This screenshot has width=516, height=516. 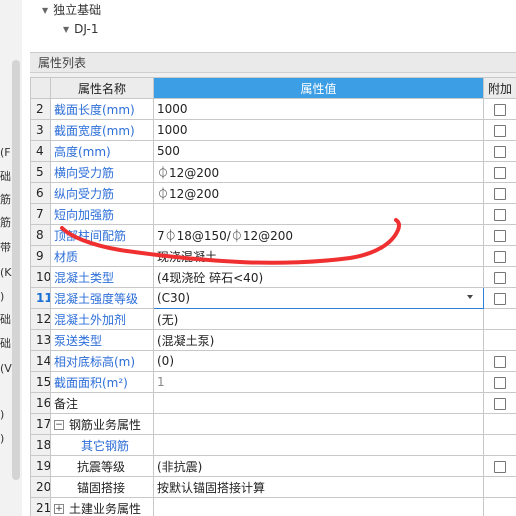 I want to click on table-row: 19 抗震等级 (非抗震), so click(x=273, y=466).